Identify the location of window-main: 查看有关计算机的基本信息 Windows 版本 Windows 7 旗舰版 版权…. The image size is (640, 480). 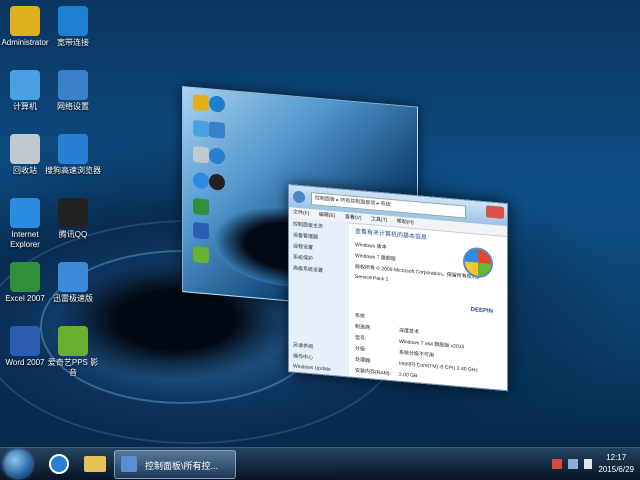
(426, 307).